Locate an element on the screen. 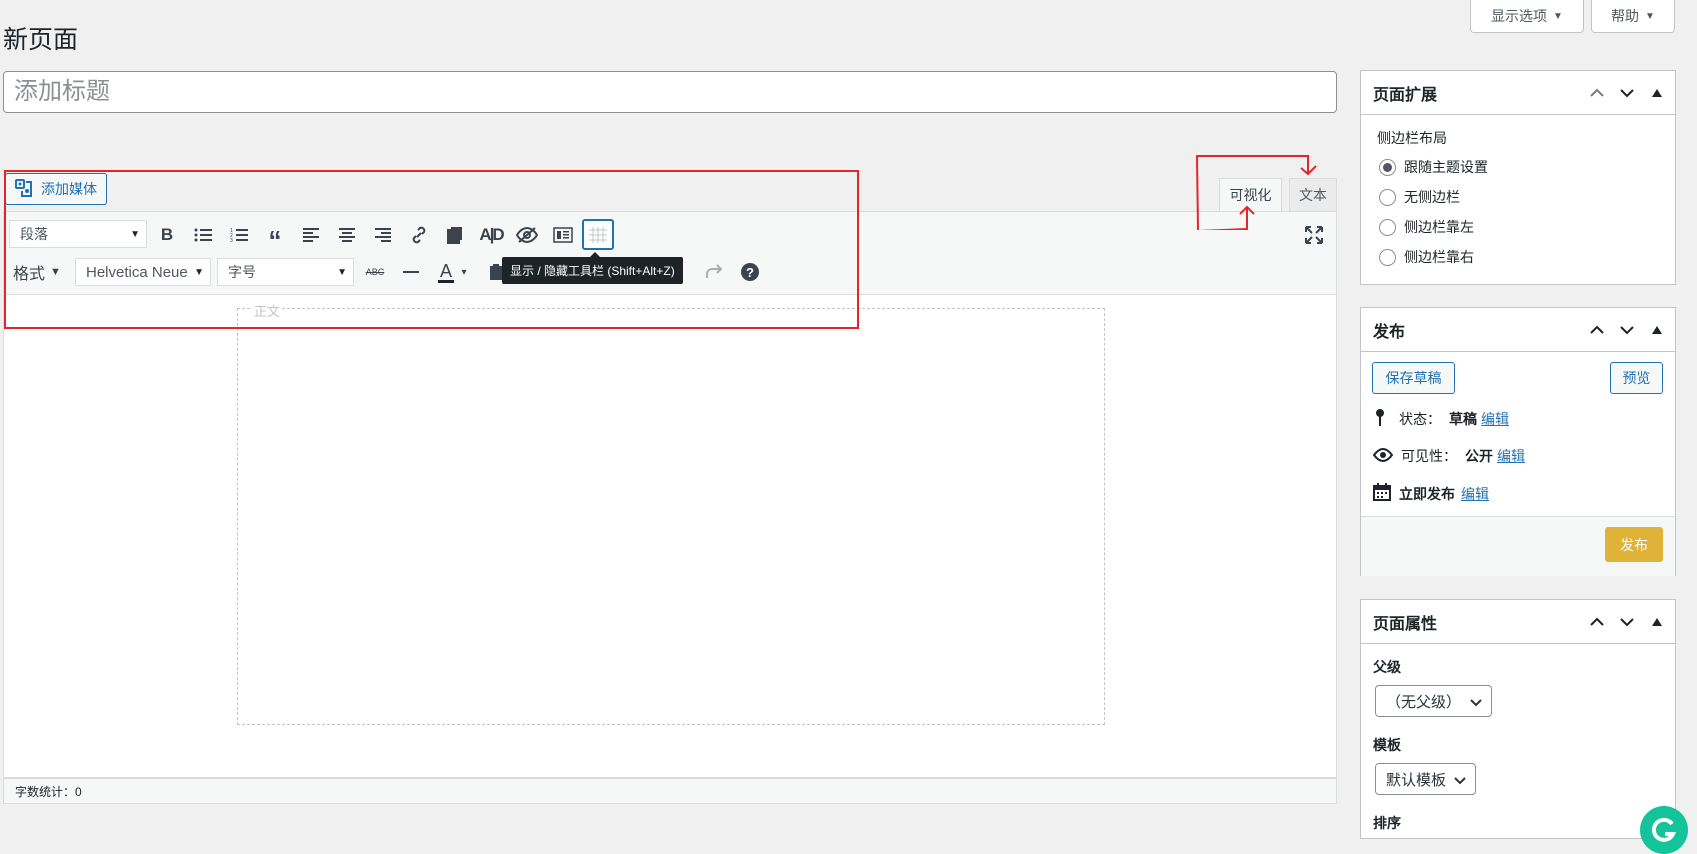 The image size is (1697, 854). save-draft-label: 保存草稿 is located at coordinates (1413, 378).